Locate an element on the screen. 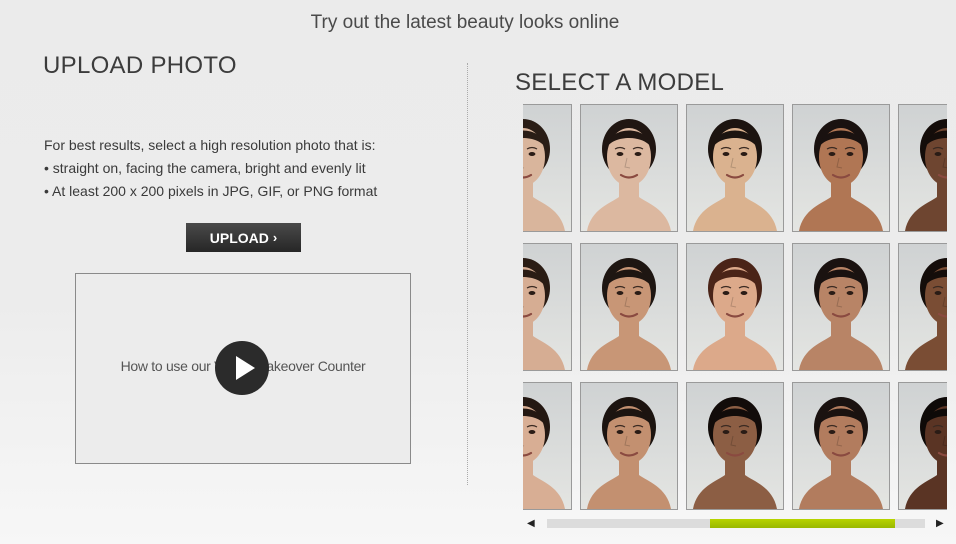 Image resolution: width=956 pixels, height=544 pixels. chevron-right-icon: › is located at coordinates (275, 237).